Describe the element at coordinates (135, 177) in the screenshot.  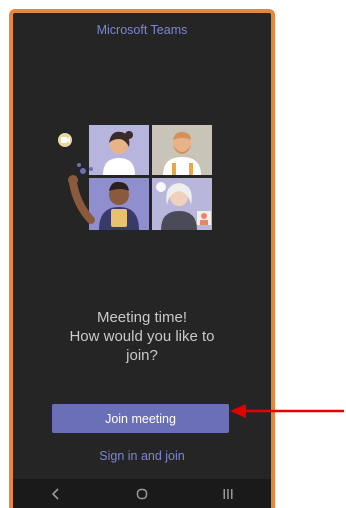
I see `meeting-illustration` at that location.